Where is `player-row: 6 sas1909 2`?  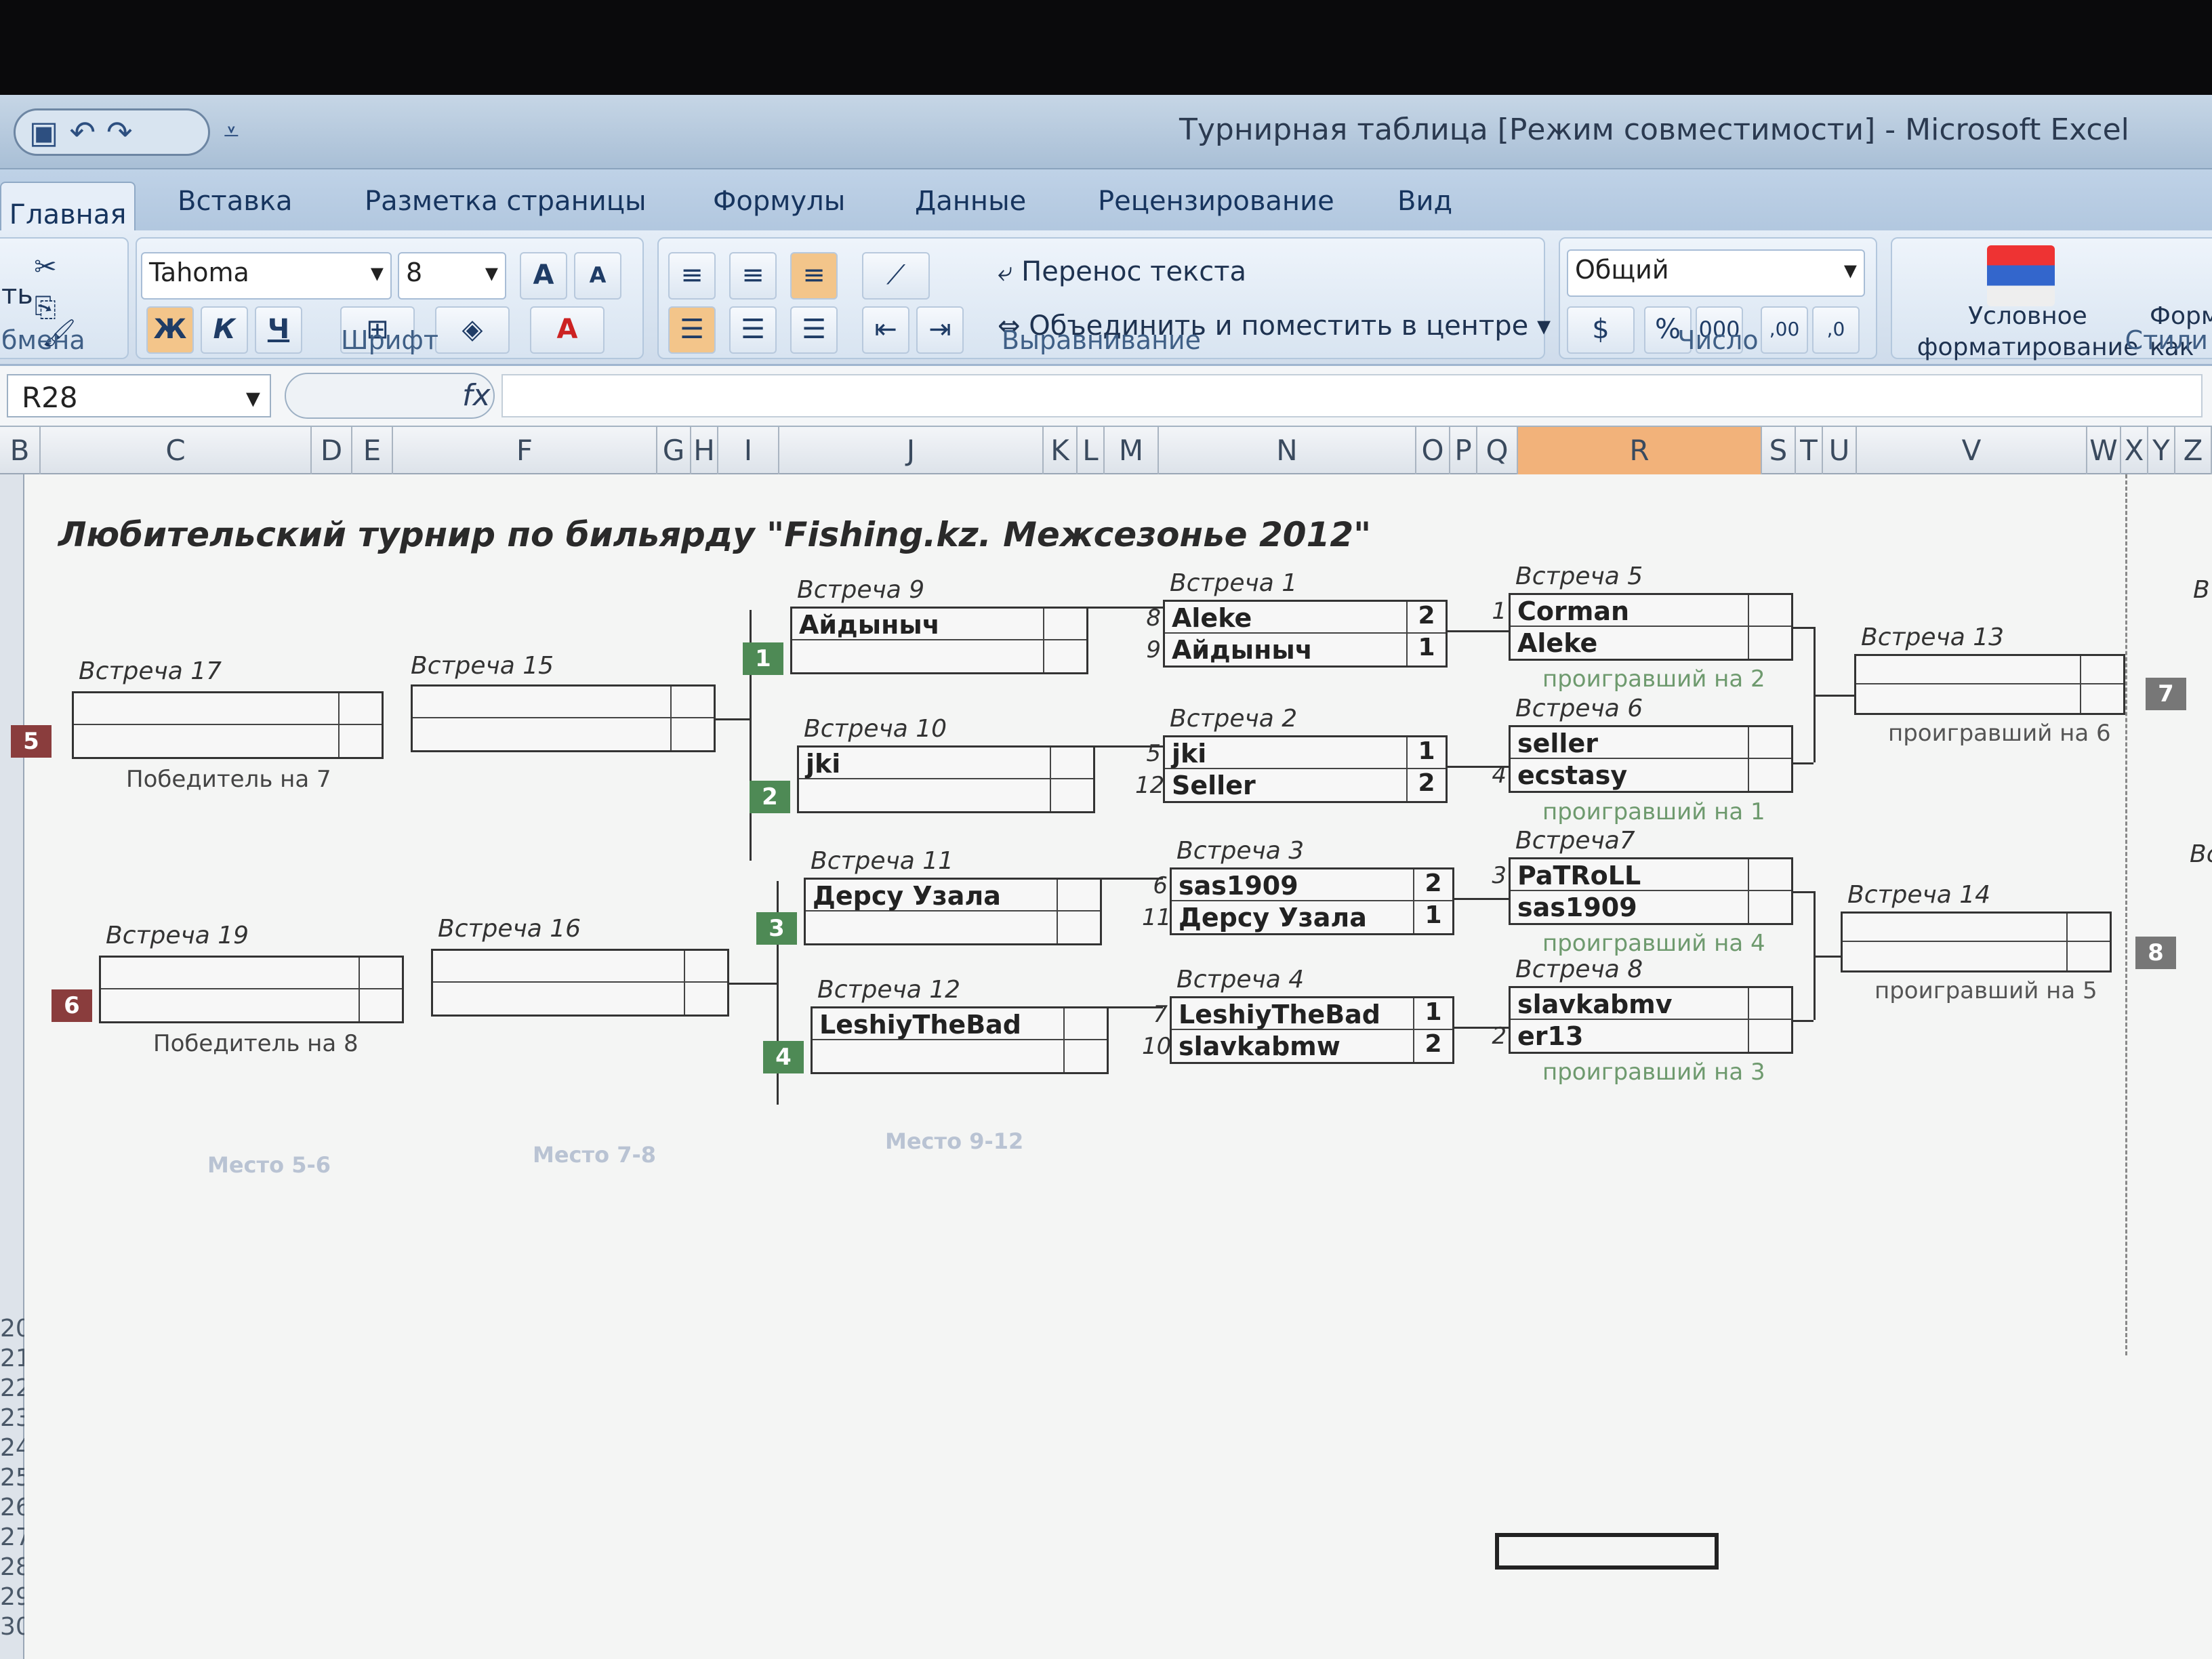 player-row: 6 sas1909 2 is located at coordinates (1303, 885).